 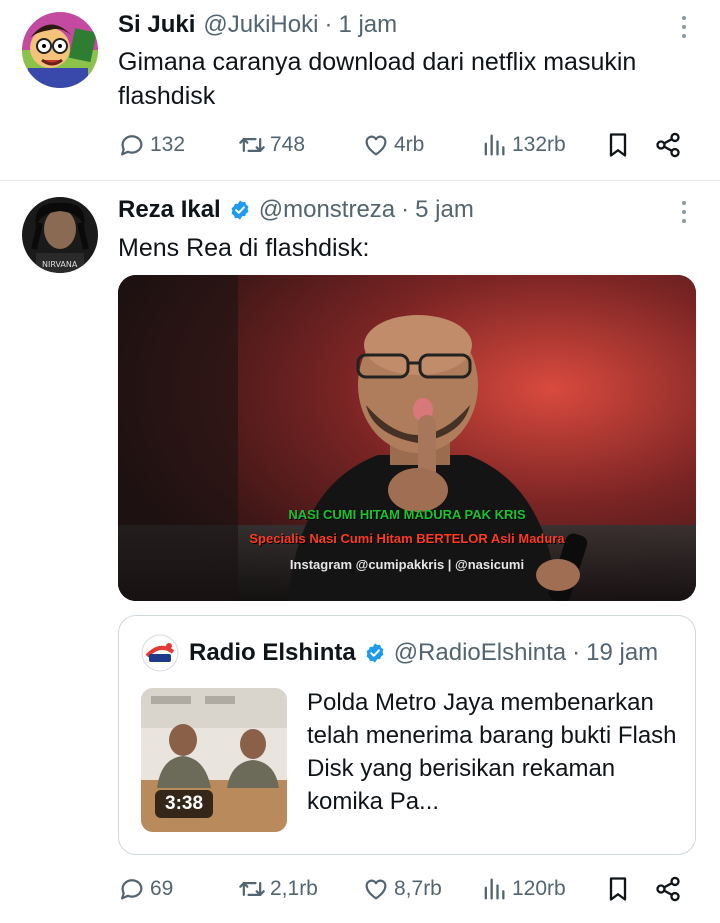 I want to click on views-button: 132rb, so click(x=523, y=145).